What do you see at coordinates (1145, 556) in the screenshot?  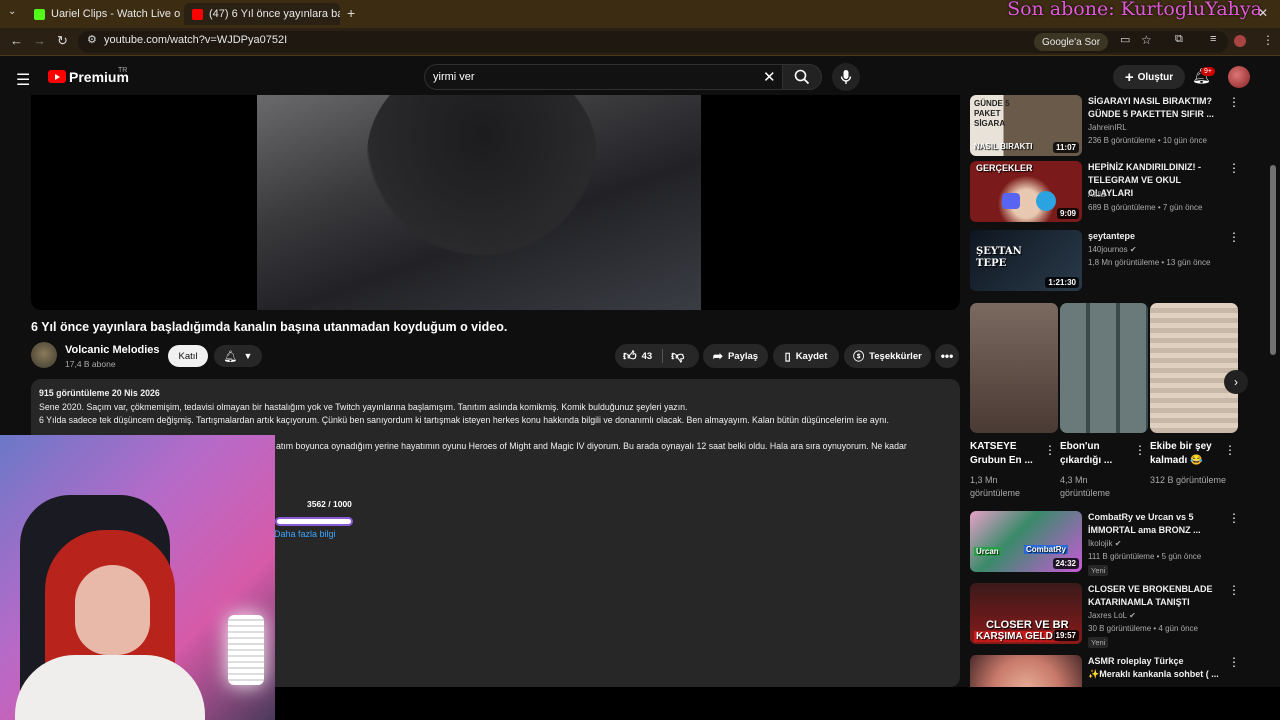 I see `recommendation-meta: 111 B görüntüleme • 5 gün önce` at bounding box center [1145, 556].